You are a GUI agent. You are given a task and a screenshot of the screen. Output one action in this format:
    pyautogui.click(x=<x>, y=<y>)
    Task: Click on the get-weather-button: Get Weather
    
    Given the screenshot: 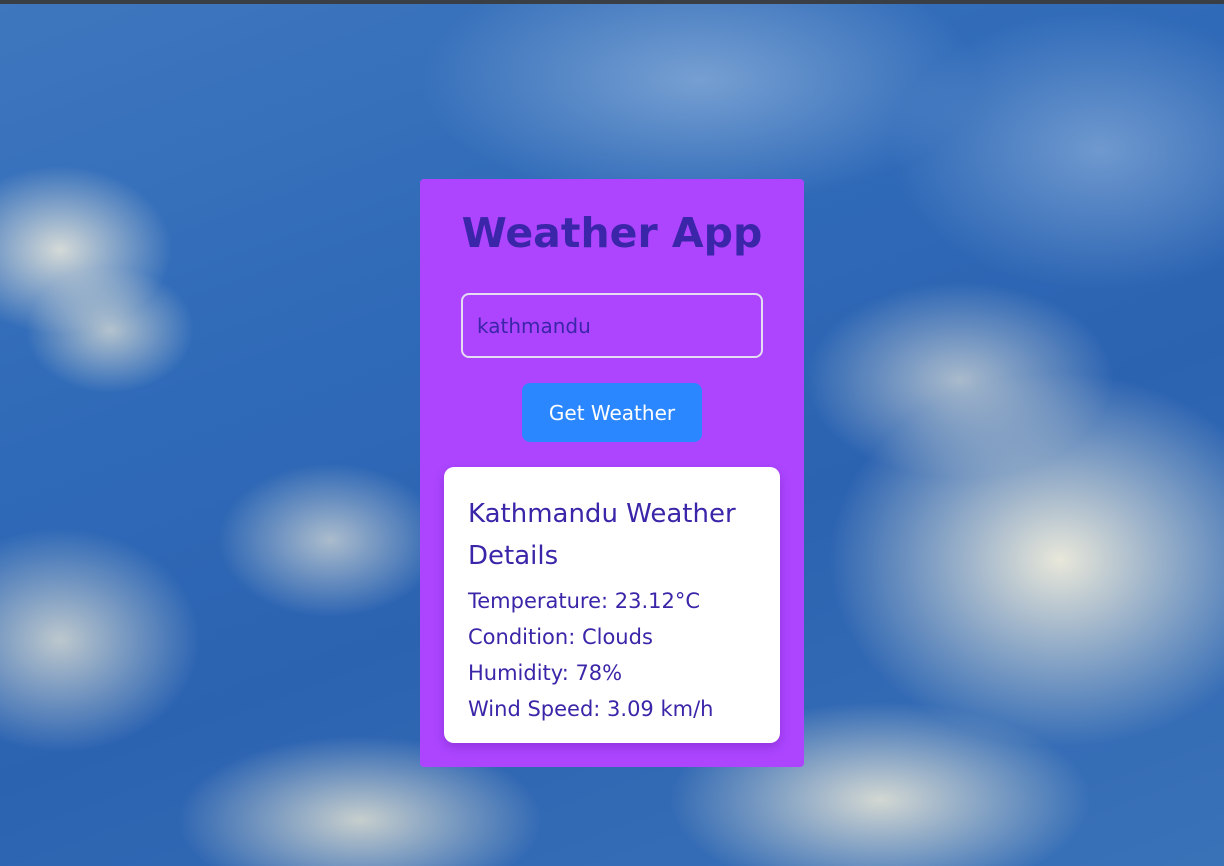 What is the action you would take?
    pyautogui.click(x=612, y=412)
    